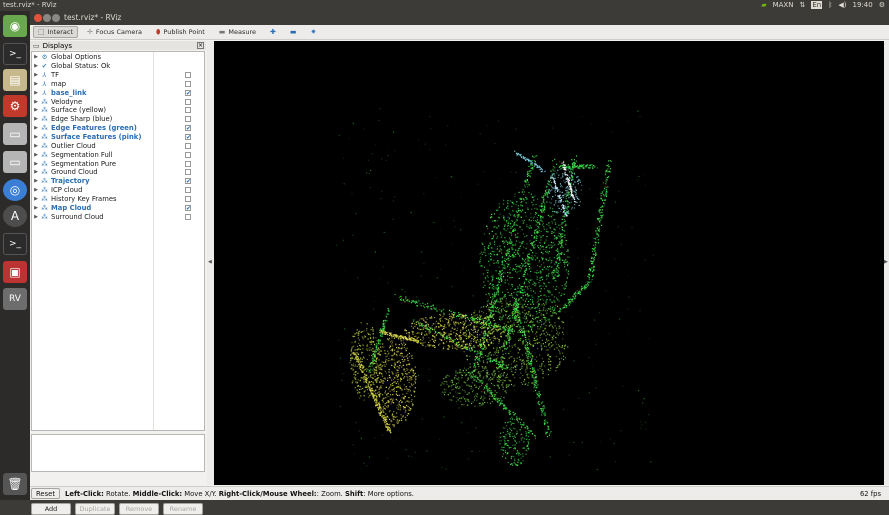 This screenshot has width=889, height=515. What do you see at coordinates (802, 5) in the screenshot?
I see `network-icon: ⇅` at bounding box center [802, 5].